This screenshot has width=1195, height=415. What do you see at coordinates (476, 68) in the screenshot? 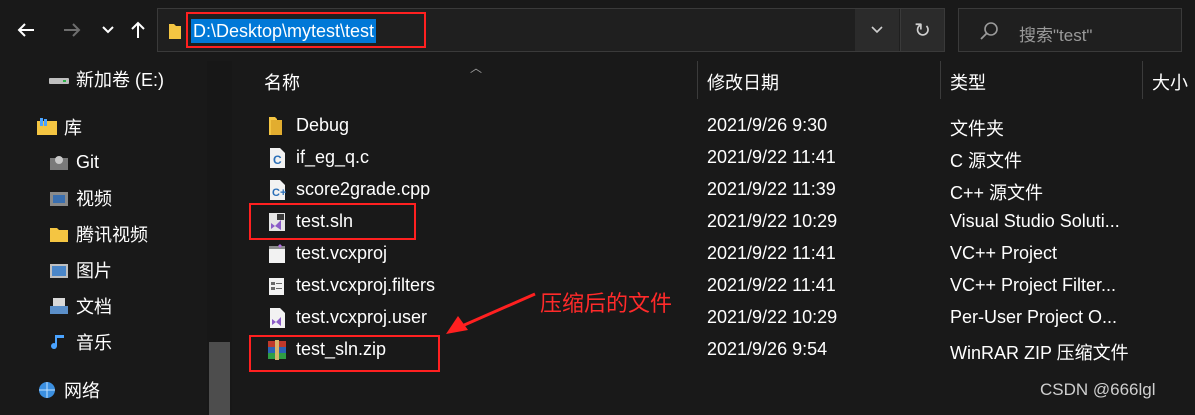
I see `sort-ascending-icon: ︿` at bounding box center [476, 68].